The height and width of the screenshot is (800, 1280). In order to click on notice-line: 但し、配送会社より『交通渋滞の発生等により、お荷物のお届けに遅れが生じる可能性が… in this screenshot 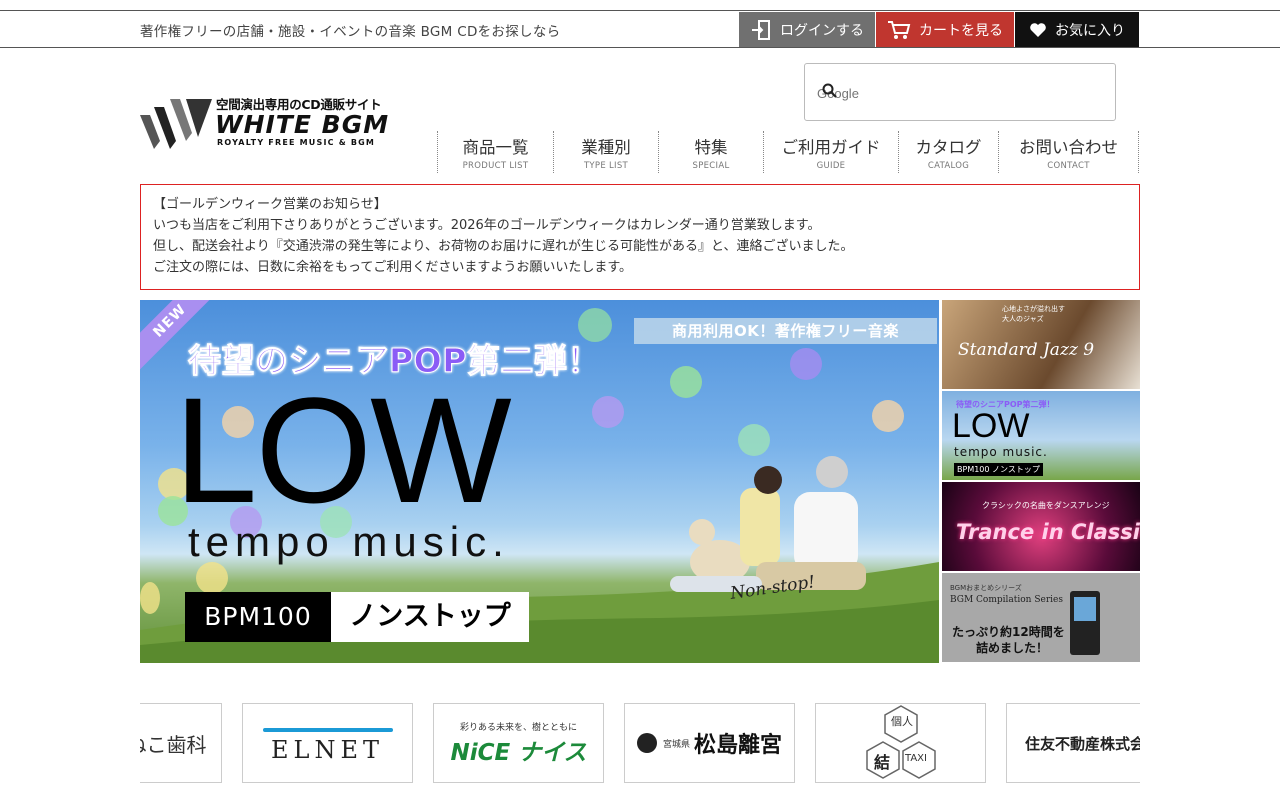, I will do `click(503, 246)`.